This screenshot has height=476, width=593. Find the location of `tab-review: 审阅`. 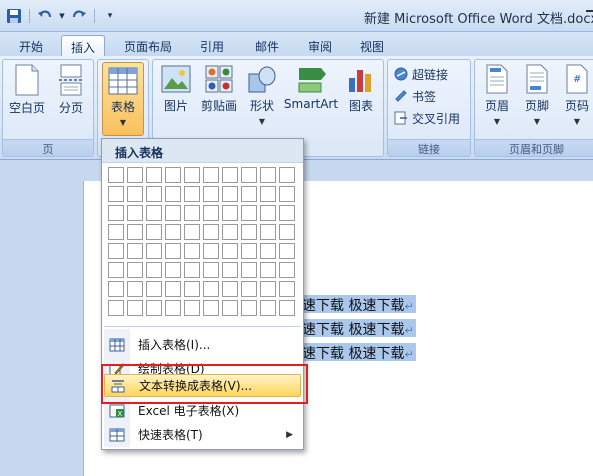

tab-review: 审阅 is located at coordinates (320, 45).